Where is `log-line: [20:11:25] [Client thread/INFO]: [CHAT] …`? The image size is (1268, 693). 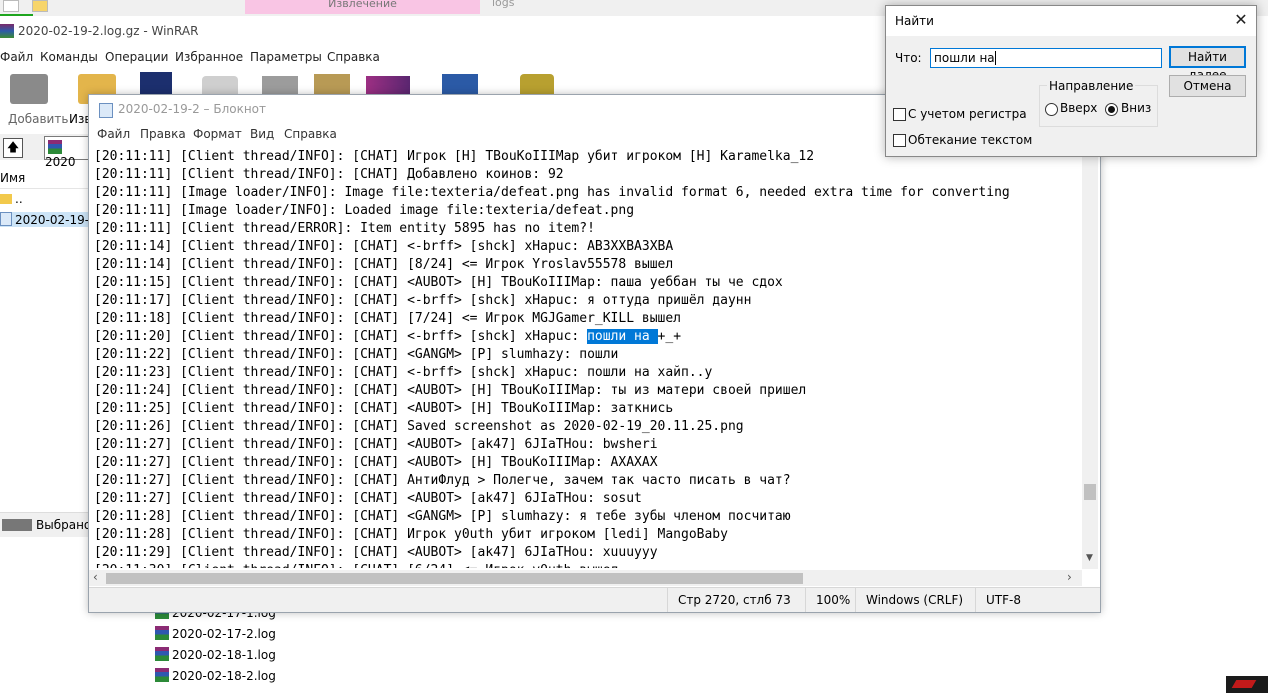 log-line: [20:11:25] [Client thread/INFO]: [CHAT] … is located at coordinates (384, 408).